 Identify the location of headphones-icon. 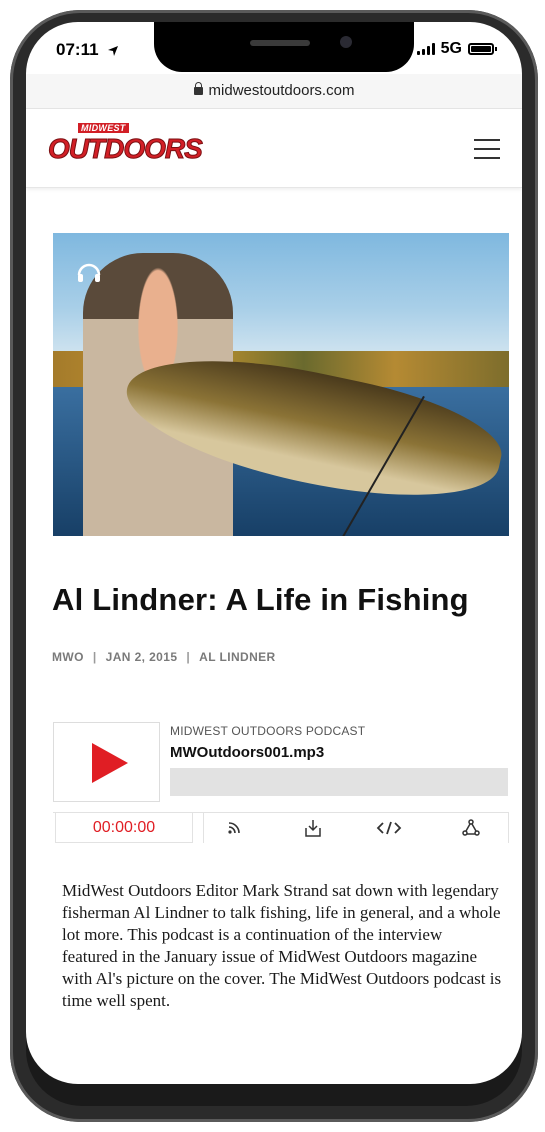
(89, 272).